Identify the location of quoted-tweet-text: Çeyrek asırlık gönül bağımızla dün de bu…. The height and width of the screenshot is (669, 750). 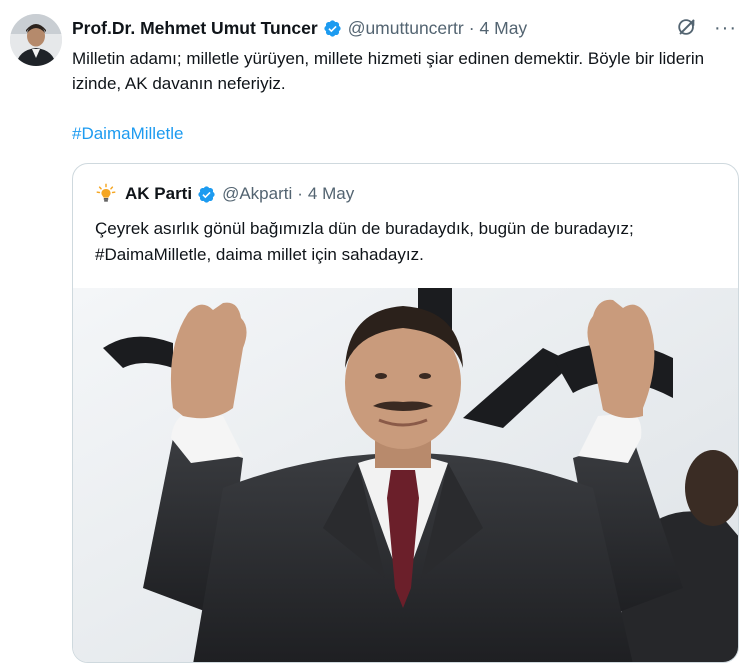
(364, 241).